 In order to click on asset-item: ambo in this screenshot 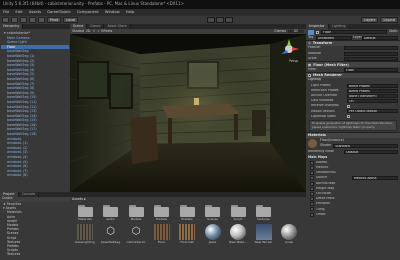, I will do `click(111, 212)`.